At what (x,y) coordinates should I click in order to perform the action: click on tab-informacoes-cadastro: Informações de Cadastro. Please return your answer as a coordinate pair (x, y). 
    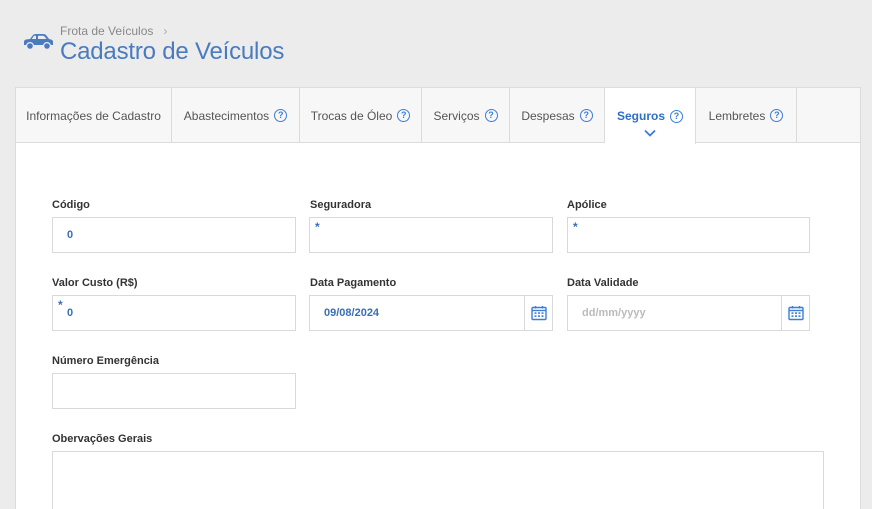
    Looking at the image, I should click on (94, 115).